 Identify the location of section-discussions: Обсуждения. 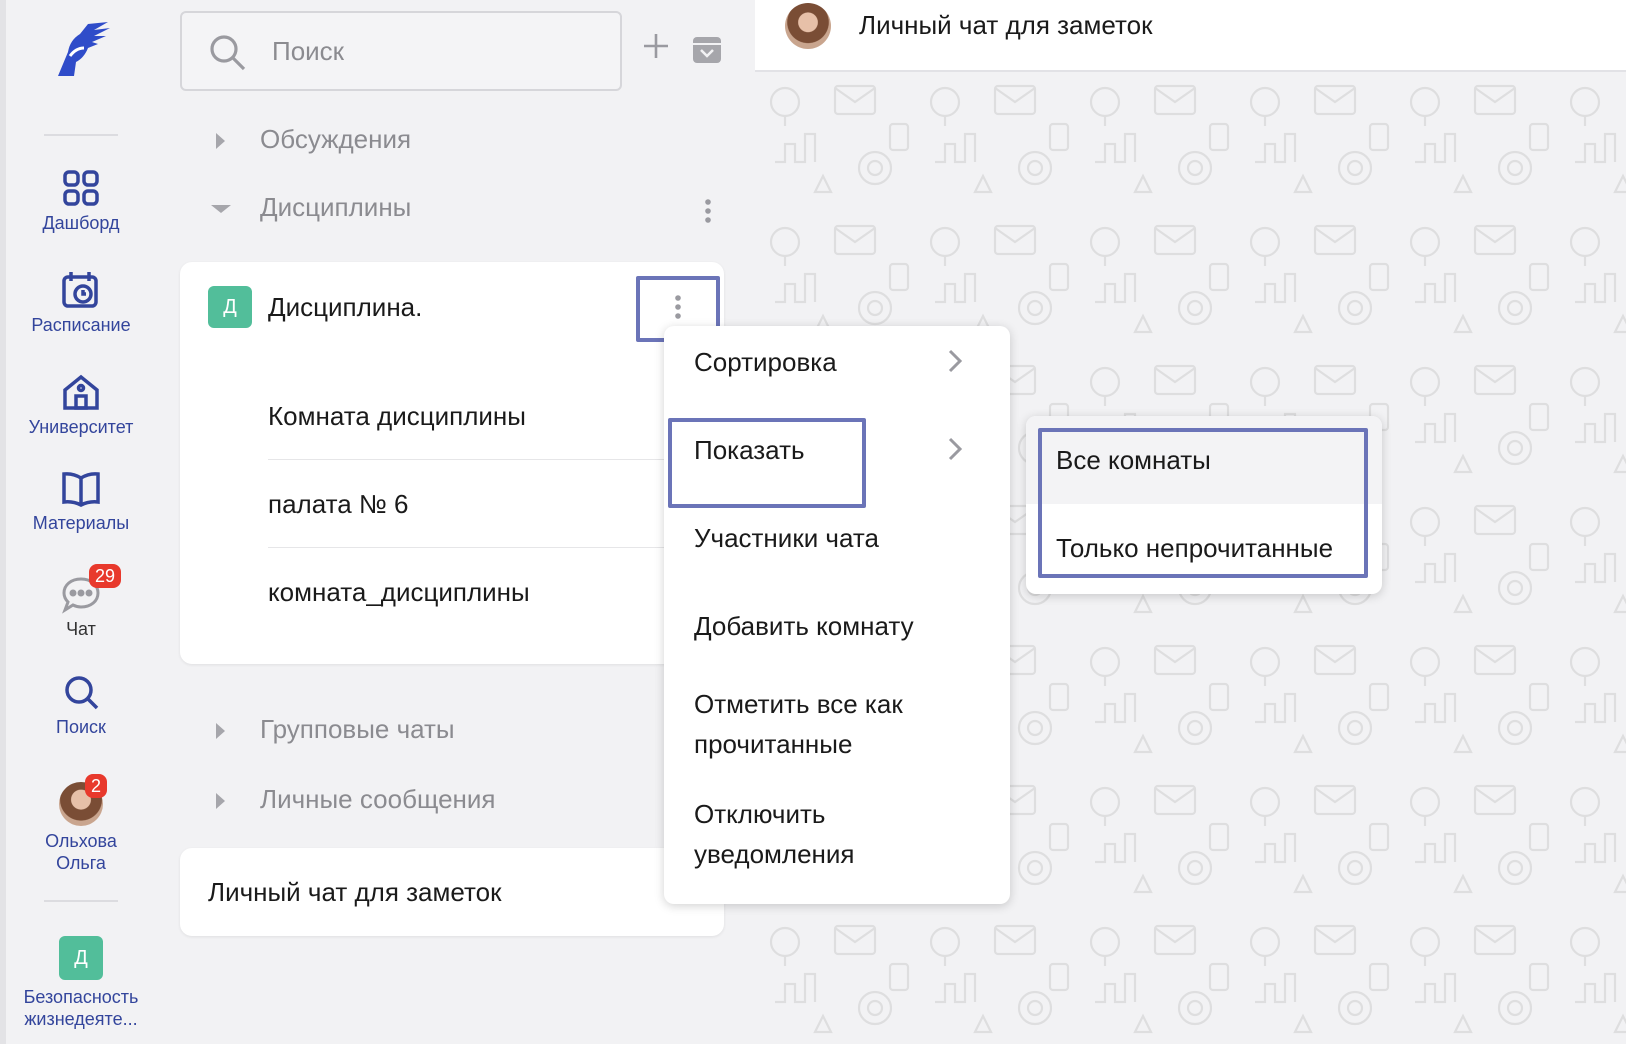
(310, 139).